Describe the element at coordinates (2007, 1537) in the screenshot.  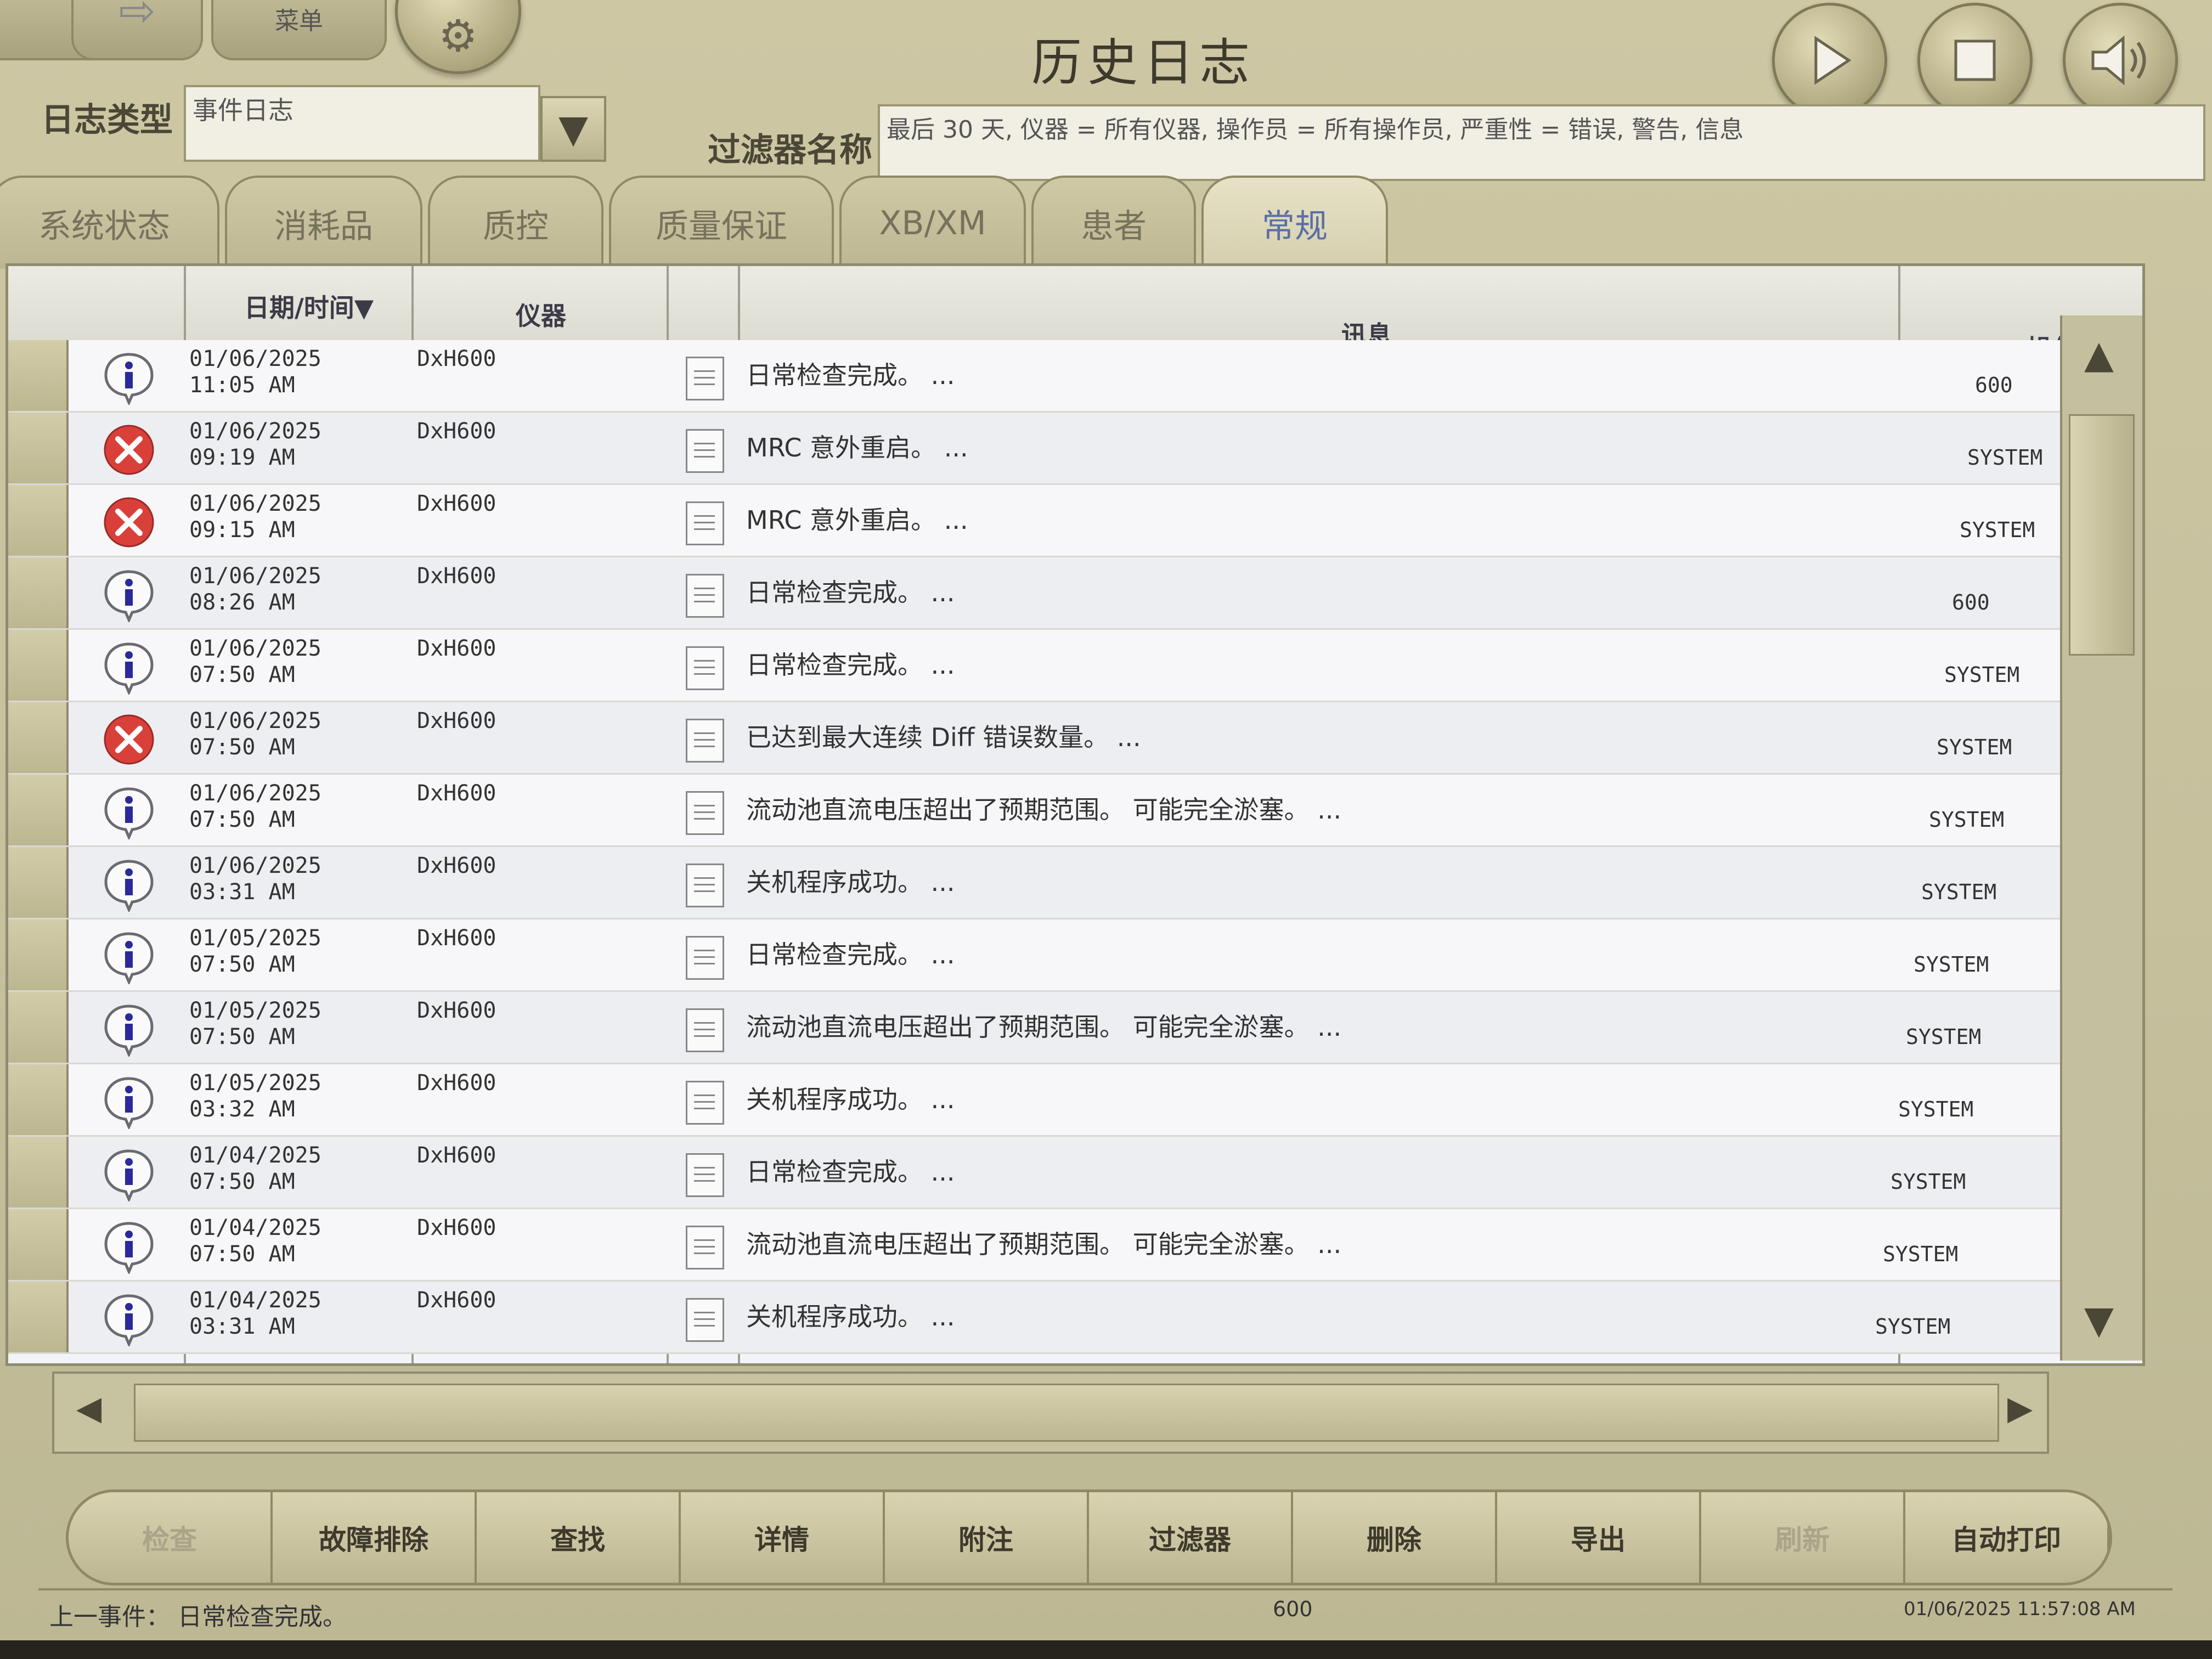
I see `action-button-9: 自动打印` at that location.